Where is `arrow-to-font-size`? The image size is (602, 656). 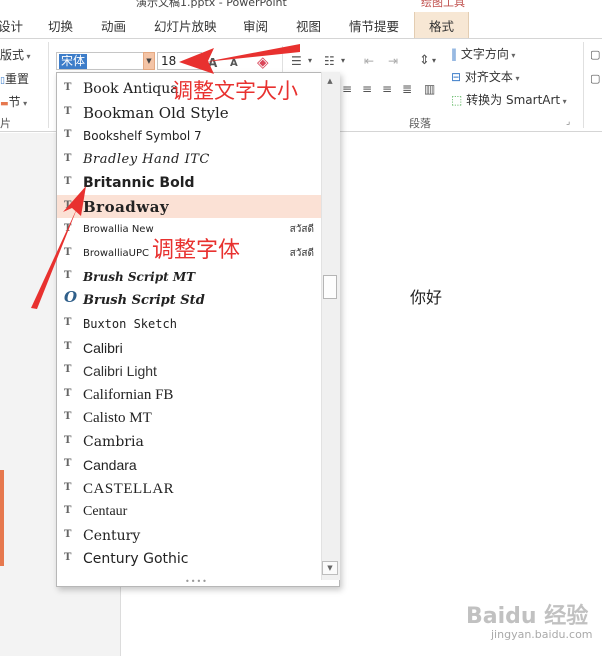
arrow-to-font-size is located at coordinates (252, 53).